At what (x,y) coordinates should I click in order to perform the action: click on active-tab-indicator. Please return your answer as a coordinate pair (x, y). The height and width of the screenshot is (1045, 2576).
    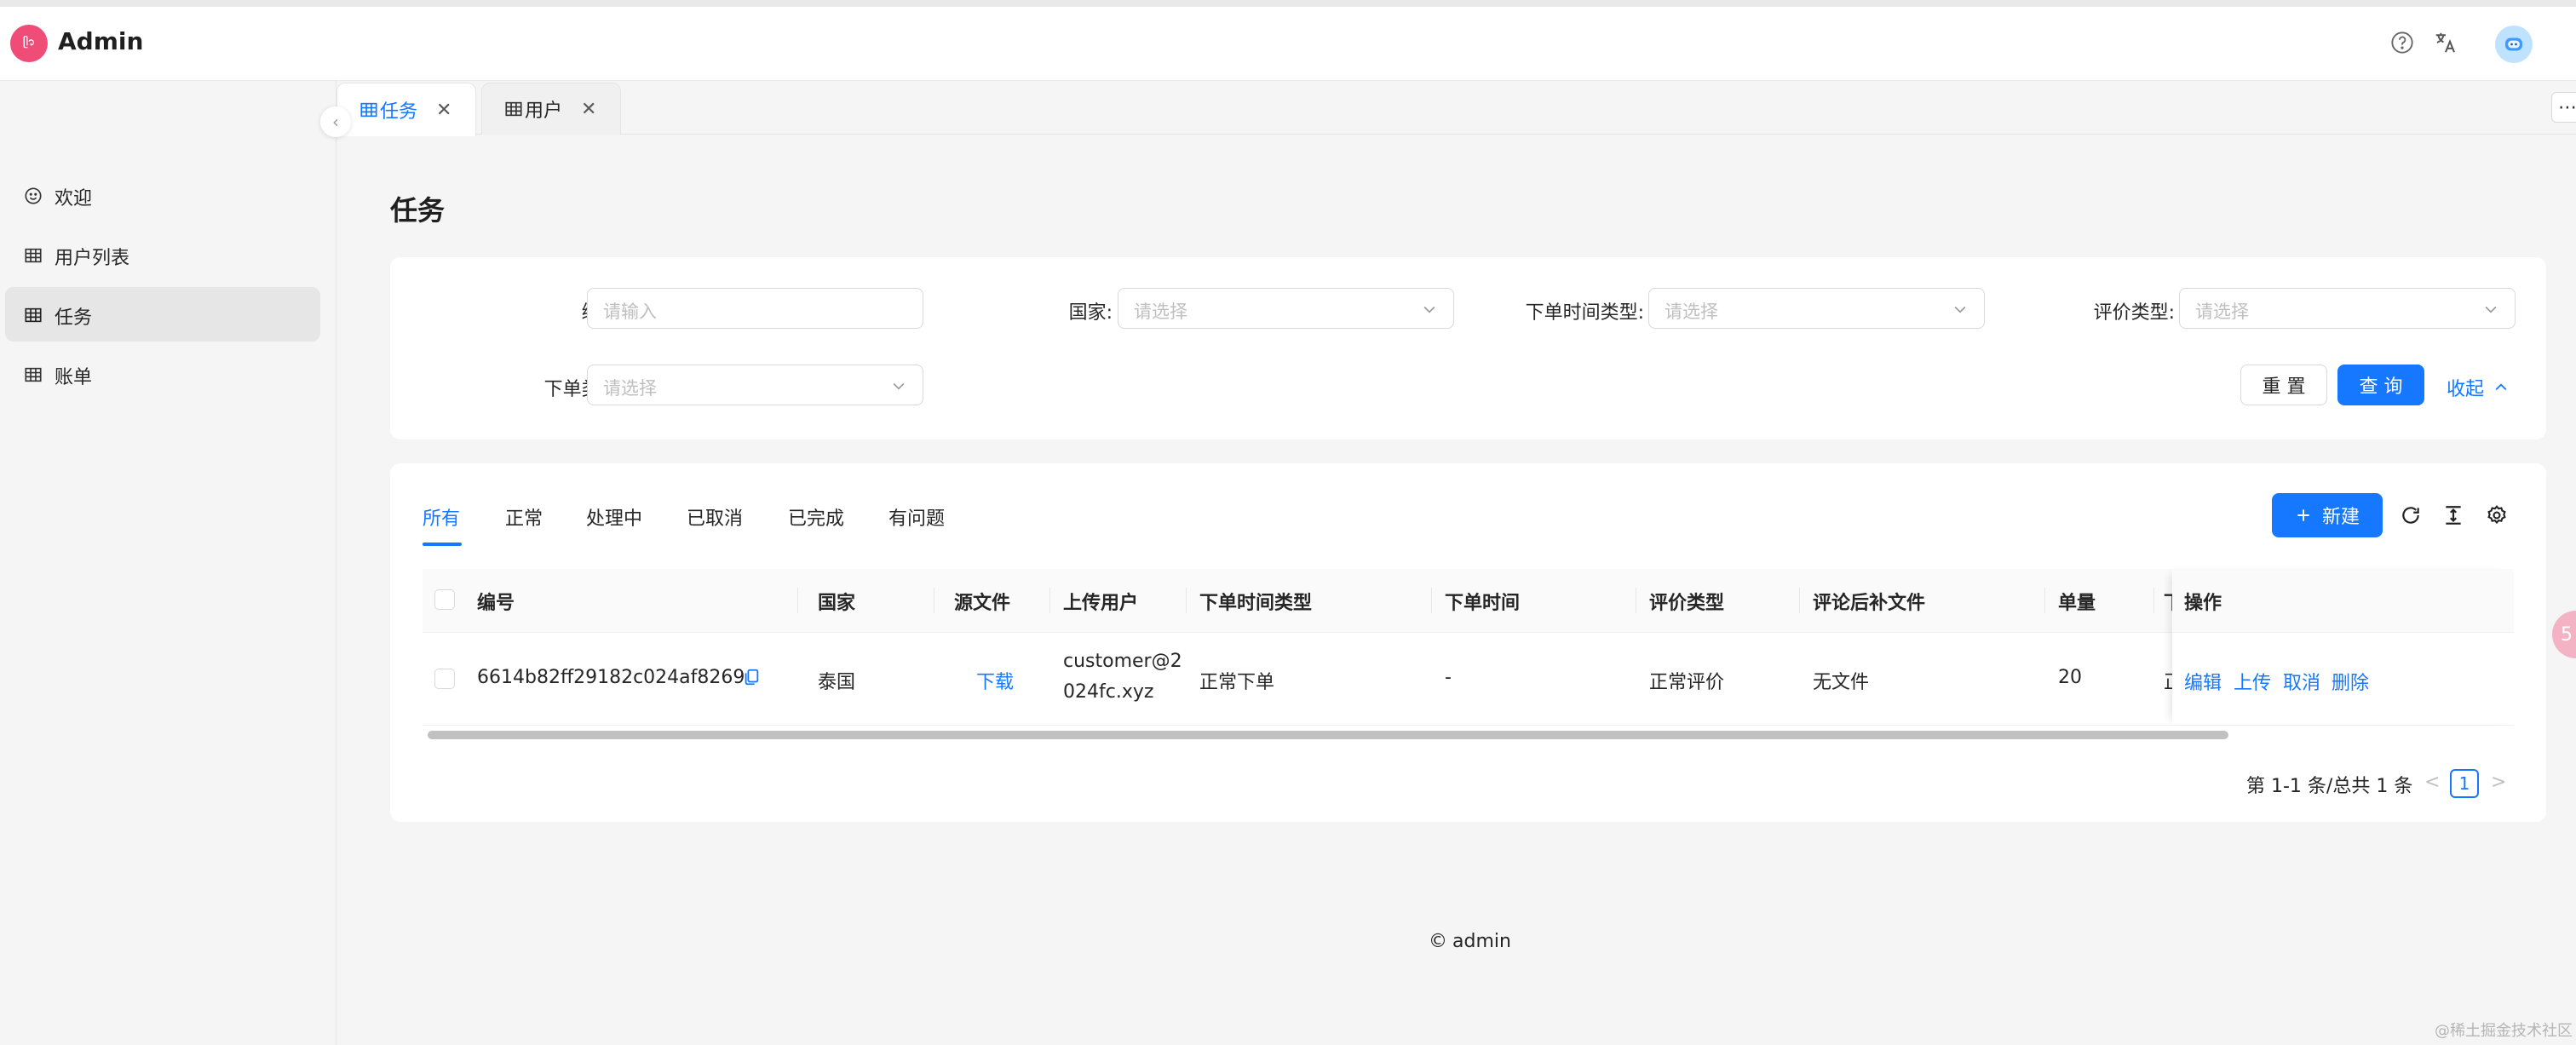
    Looking at the image, I should click on (443, 544).